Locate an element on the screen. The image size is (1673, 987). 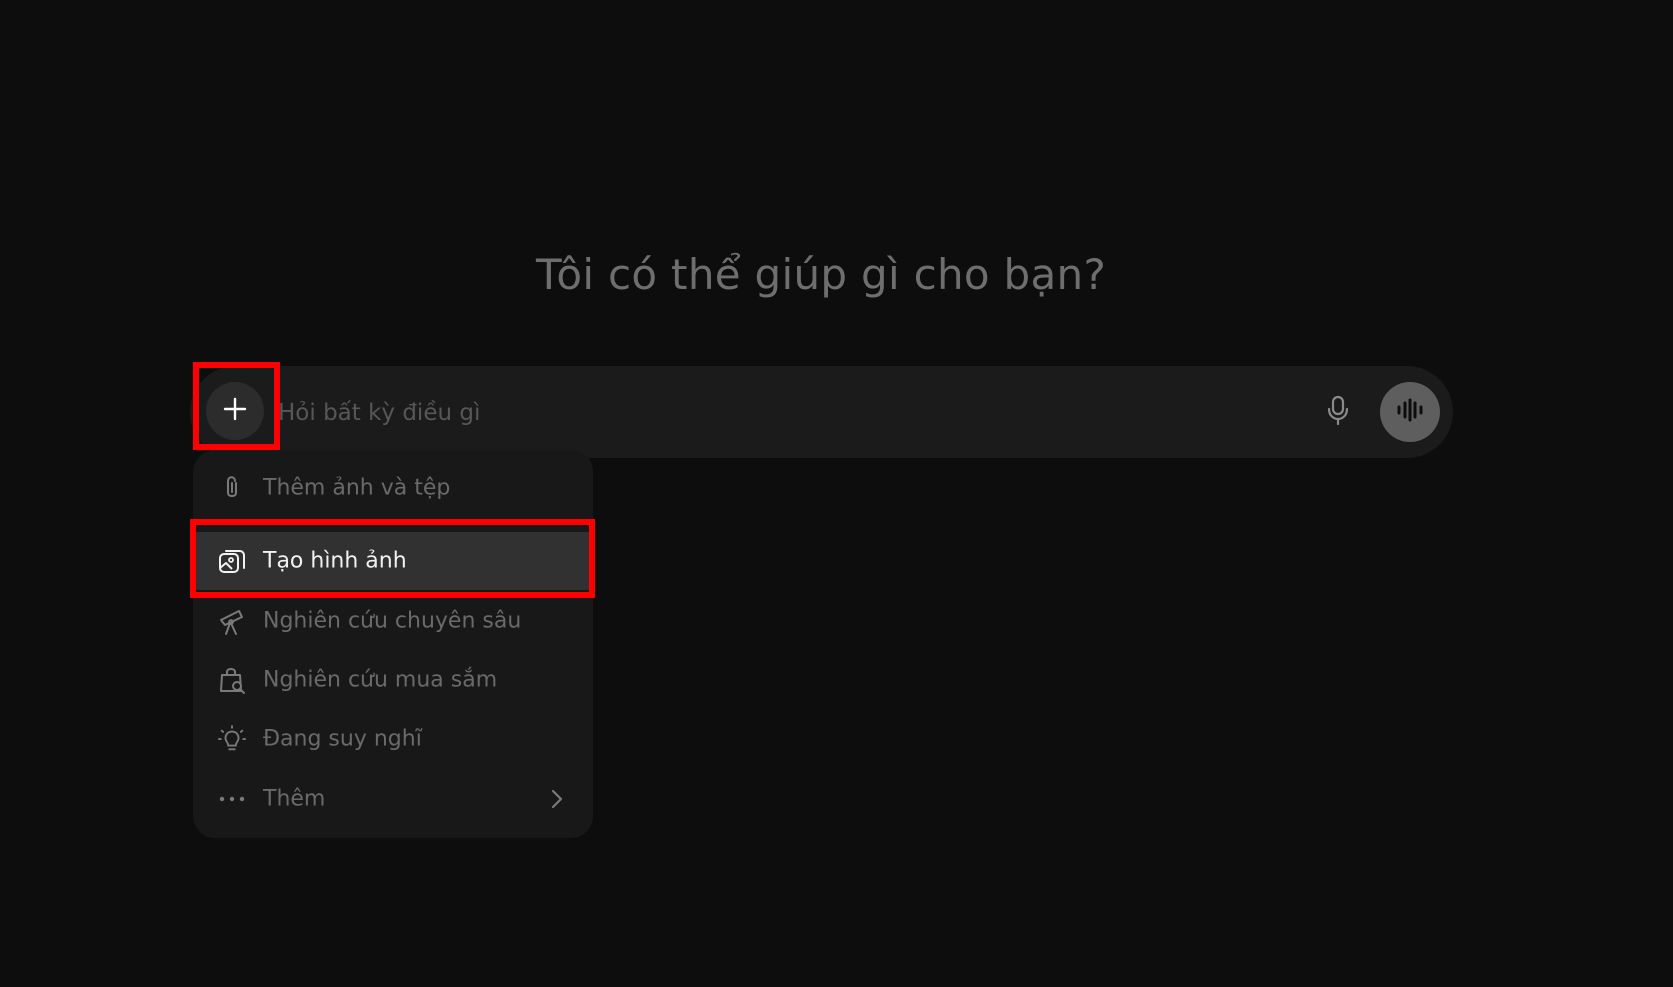
menu-item-shopping-research: Nghiên cứu mua sắm is located at coordinates (393, 680).